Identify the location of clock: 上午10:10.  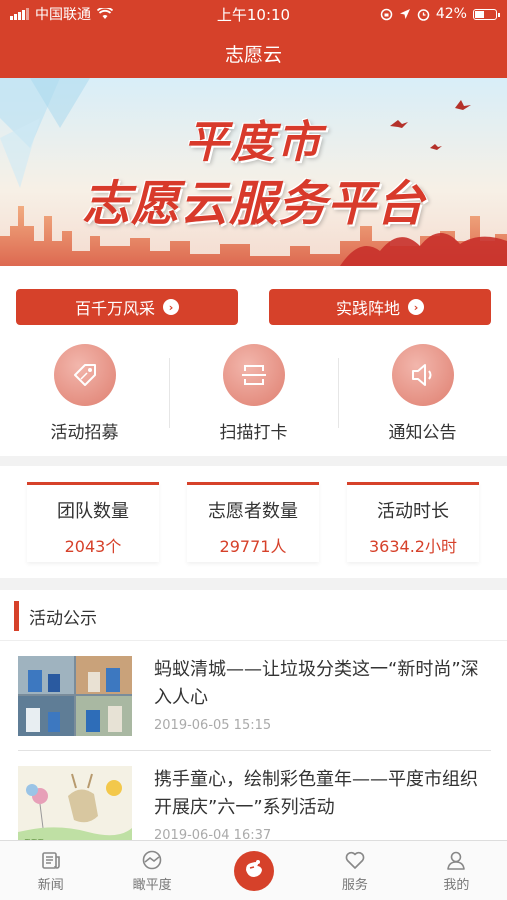
(253, 14).